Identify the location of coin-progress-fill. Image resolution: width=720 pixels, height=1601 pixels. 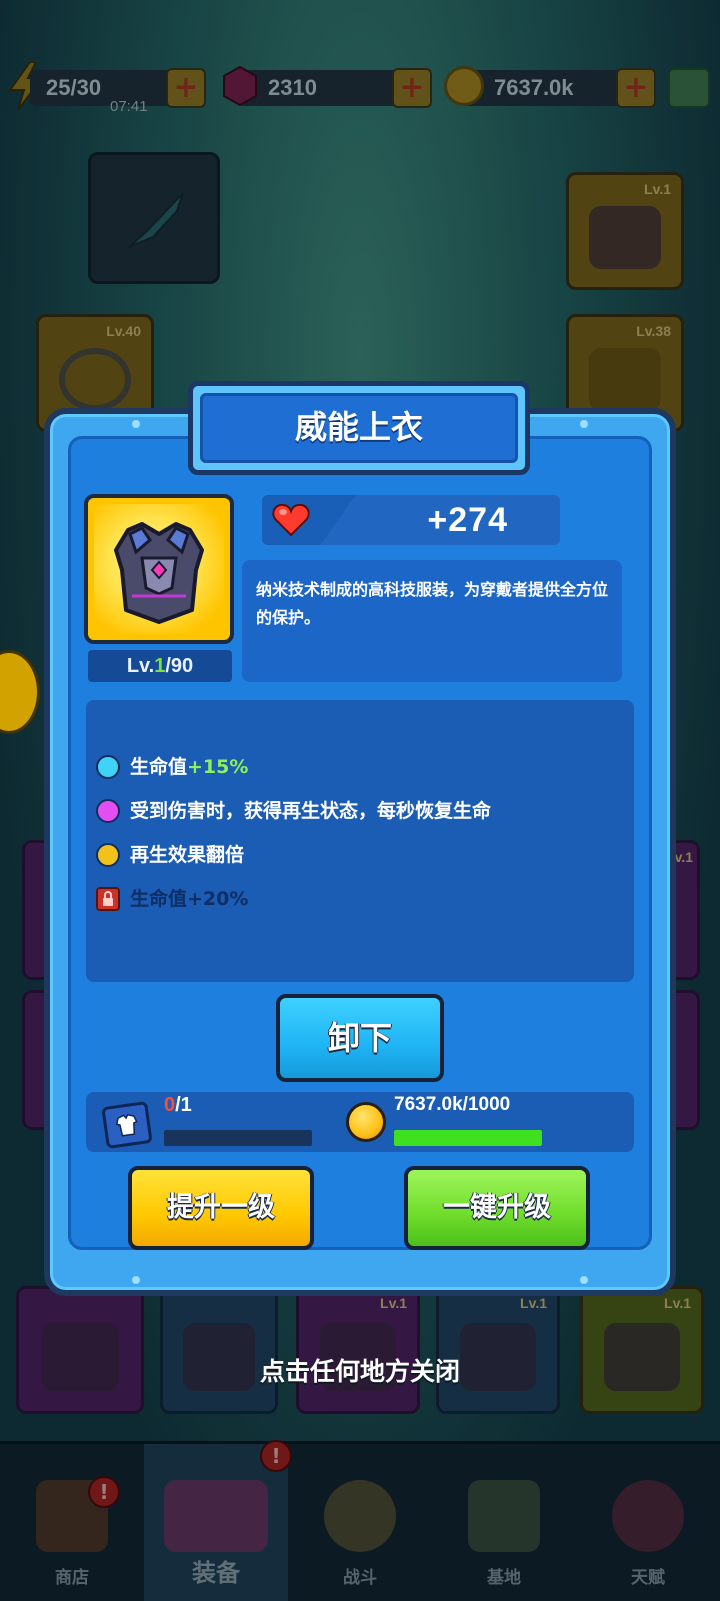
(468, 1138).